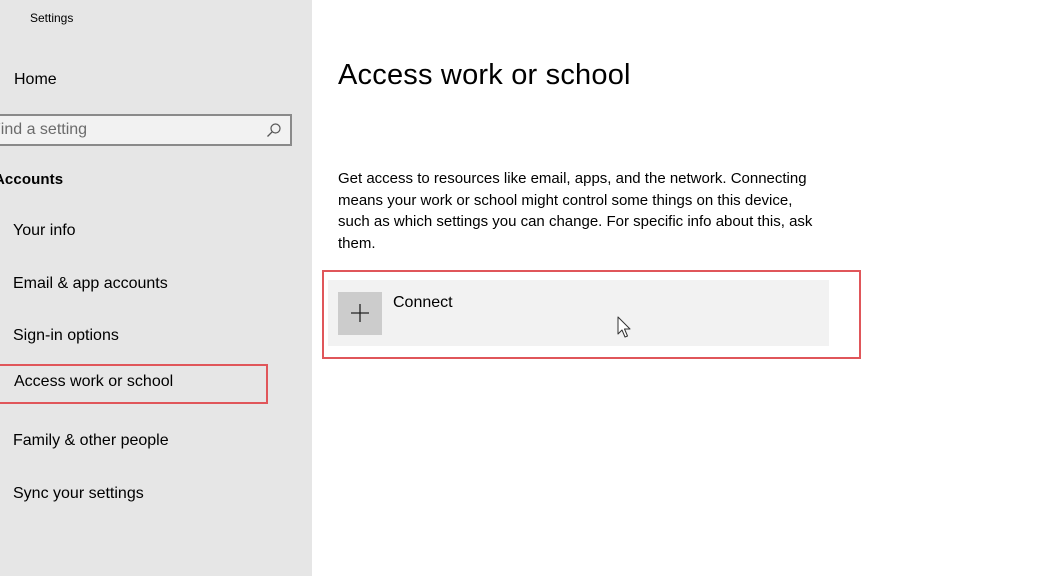 This screenshot has width=1038, height=576. What do you see at coordinates (274, 130) in the screenshot?
I see `search-icon` at bounding box center [274, 130].